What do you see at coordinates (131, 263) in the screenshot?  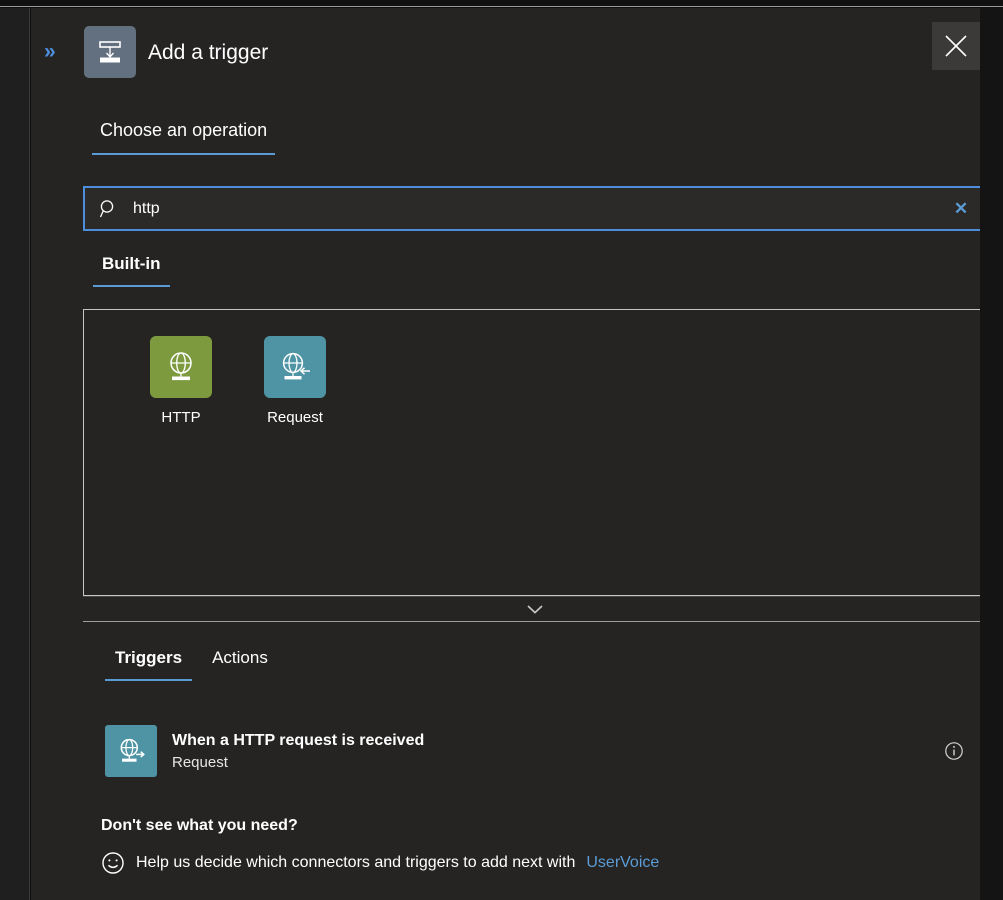 I see `tab-built-in-label: Built-in` at bounding box center [131, 263].